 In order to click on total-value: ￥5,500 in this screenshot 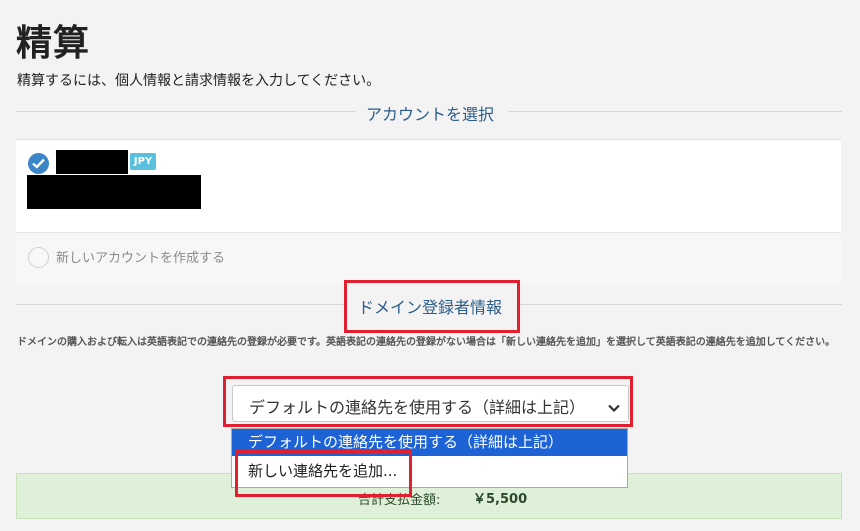, I will do `click(500, 499)`.